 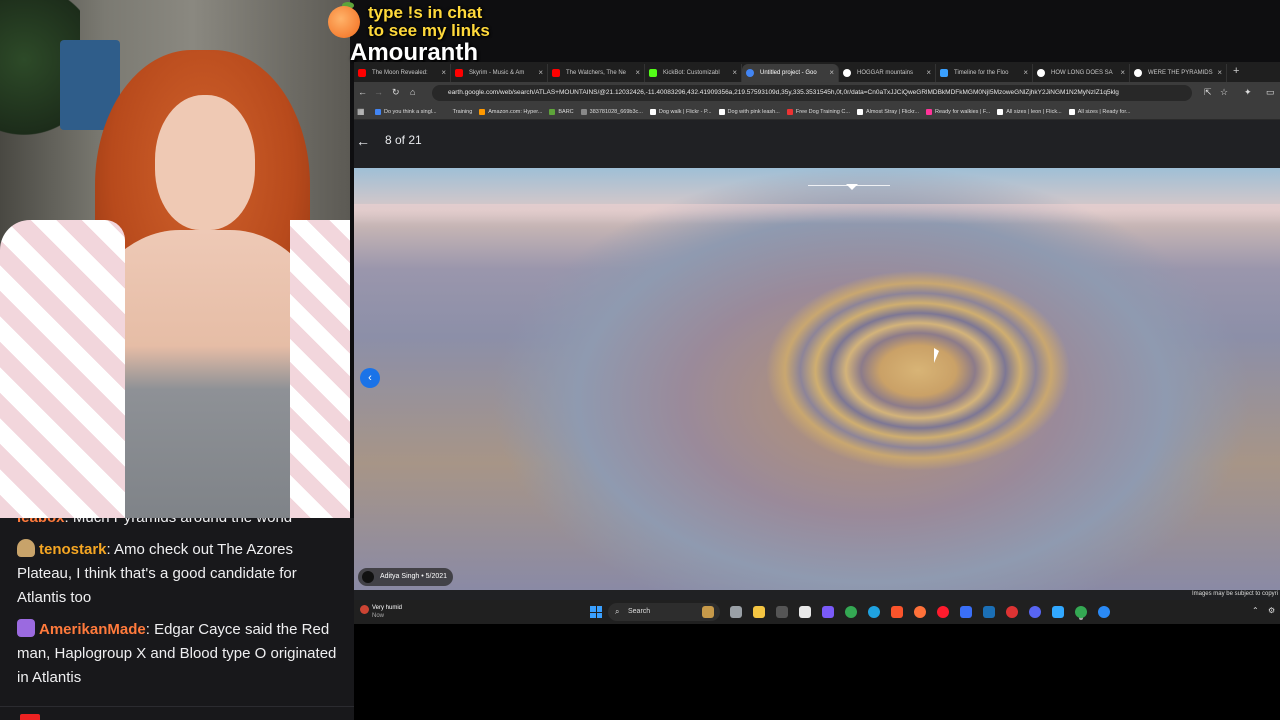 What do you see at coordinates (966, 612) in the screenshot?
I see `app-r-icon` at bounding box center [966, 612].